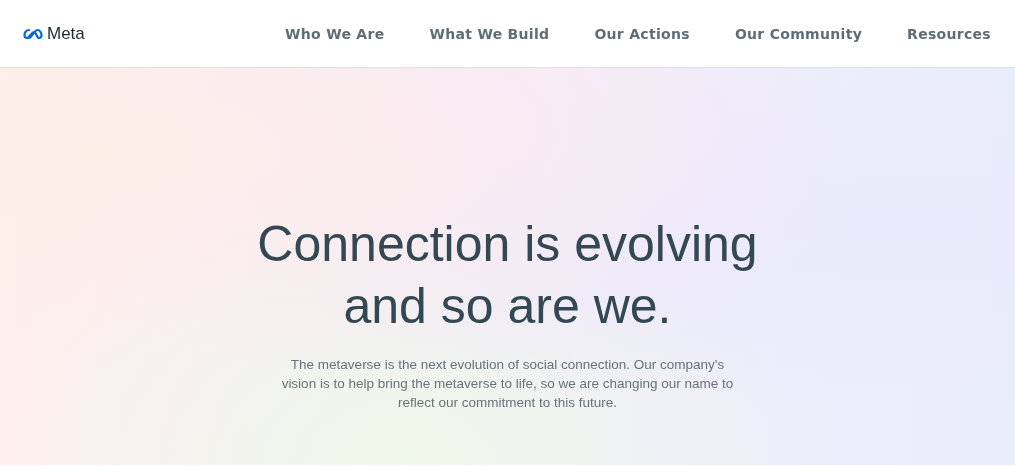 The image size is (1015, 466). I want to click on infinity-logo-icon, so click(34, 33).